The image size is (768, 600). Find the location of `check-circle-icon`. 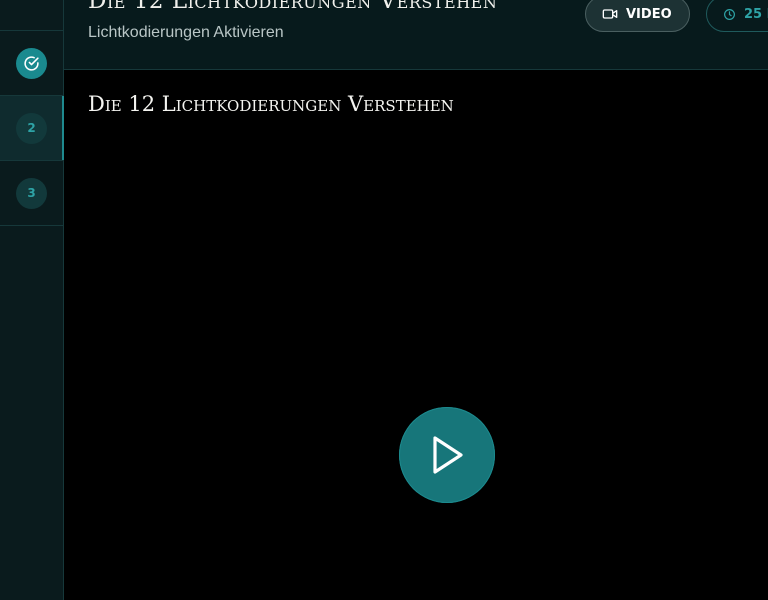

check-circle-icon is located at coordinates (31, 63).